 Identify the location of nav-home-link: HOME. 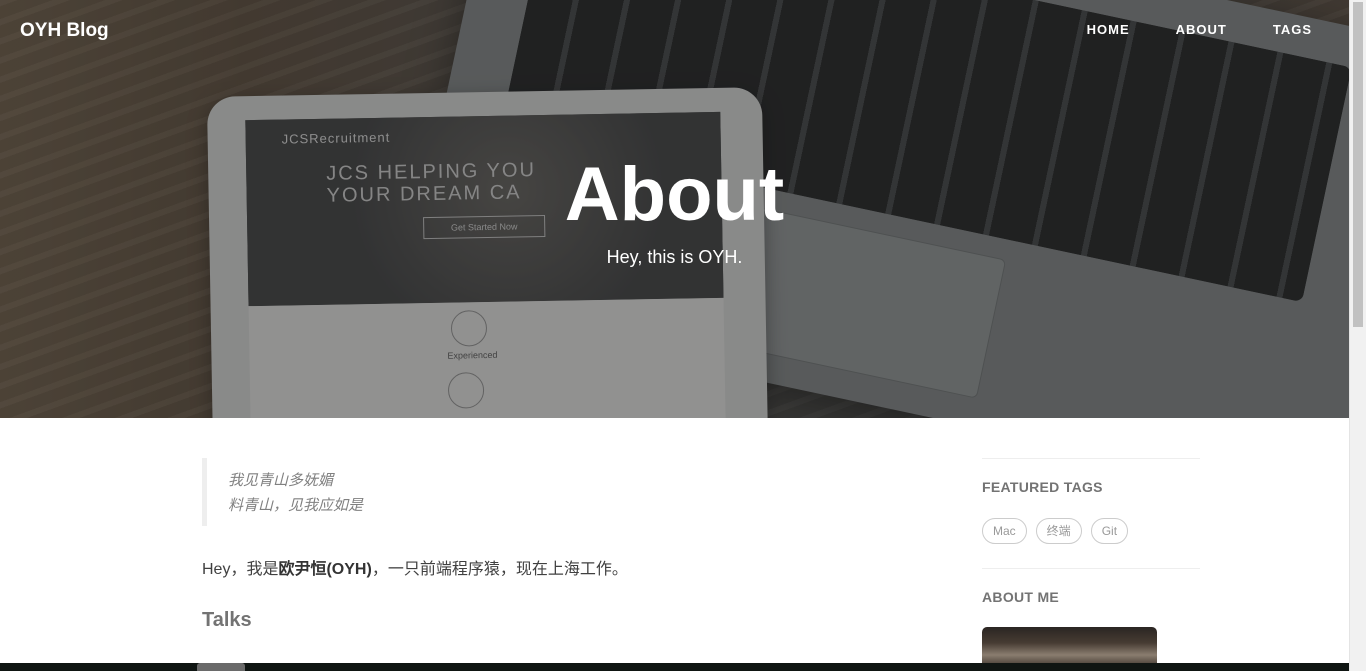
(1108, 29).